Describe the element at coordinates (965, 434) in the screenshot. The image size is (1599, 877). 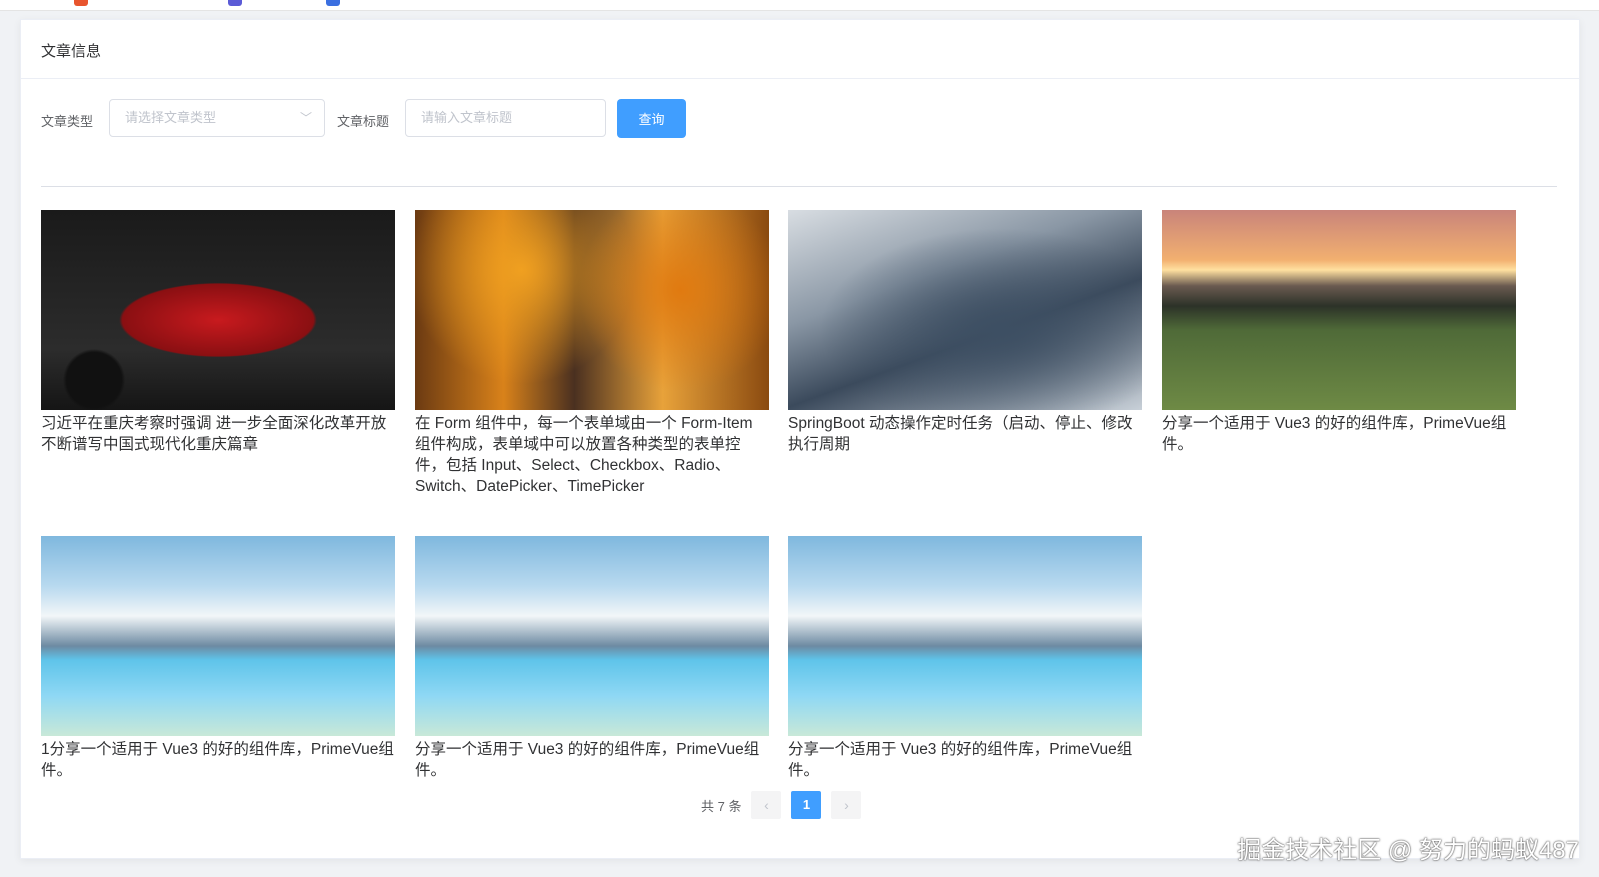
I see `article-title: SpringBoot 动态操作定时任务（启动、停止、修改执行周期` at that location.